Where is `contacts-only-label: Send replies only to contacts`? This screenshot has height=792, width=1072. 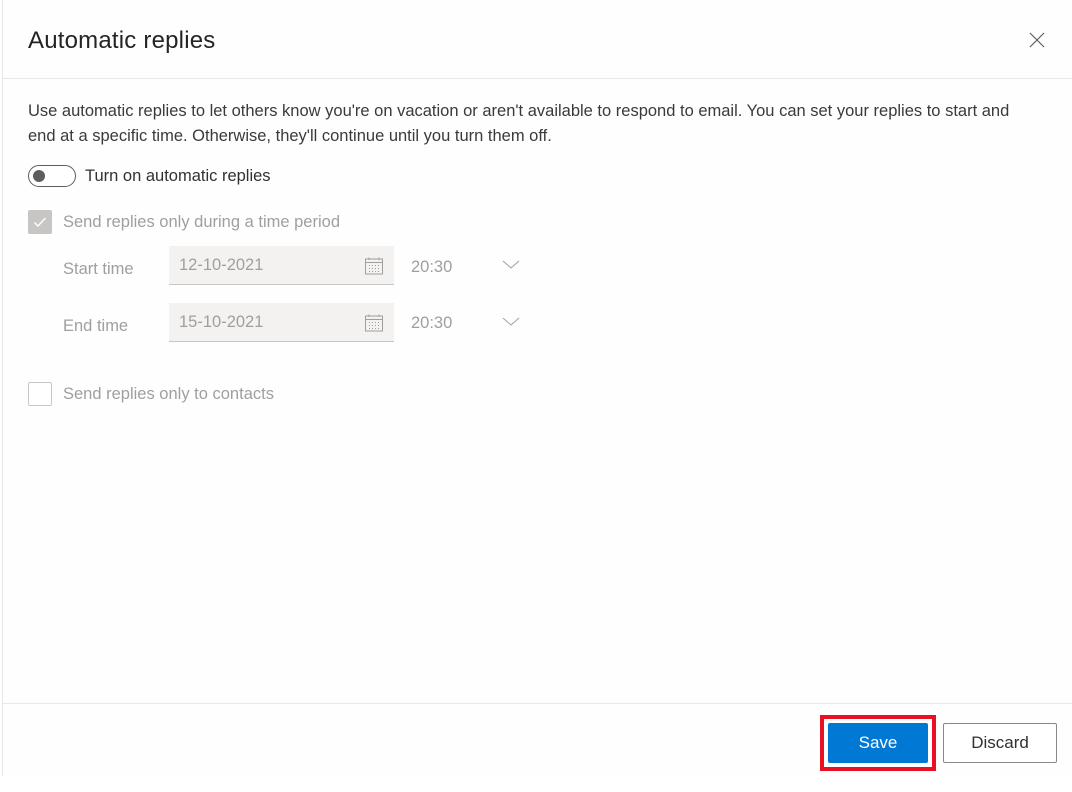
contacts-only-label: Send replies only to contacts is located at coordinates (168, 393).